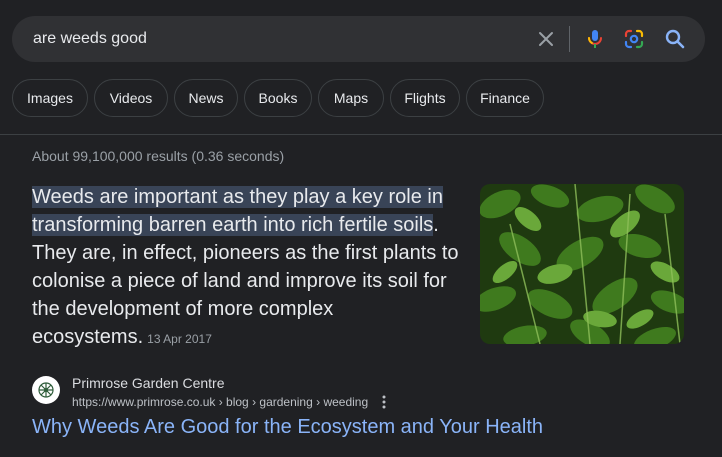 This screenshot has width=722, height=457. I want to click on search-icon, so click(675, 39).